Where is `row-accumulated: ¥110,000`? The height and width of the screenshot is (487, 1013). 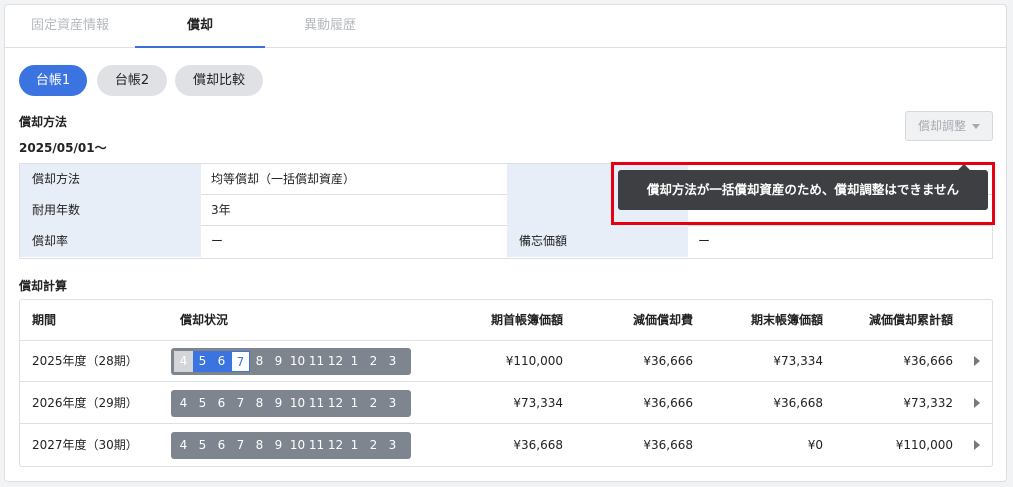
row-accumulated: ¥110,000 is located at coordinates (924, 445).